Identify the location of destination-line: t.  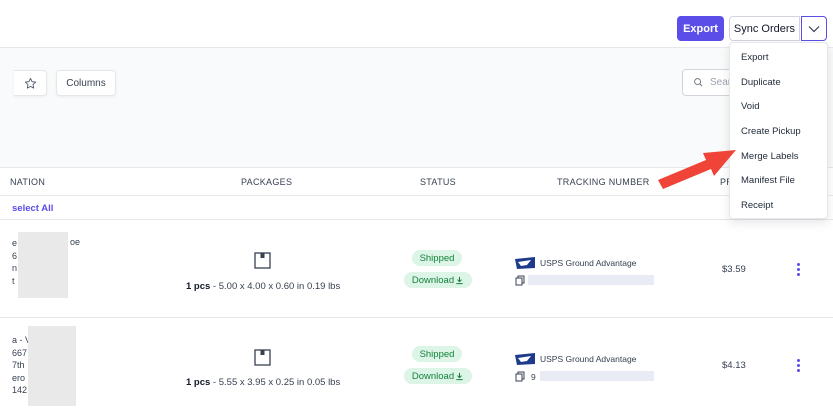
(13, 280).